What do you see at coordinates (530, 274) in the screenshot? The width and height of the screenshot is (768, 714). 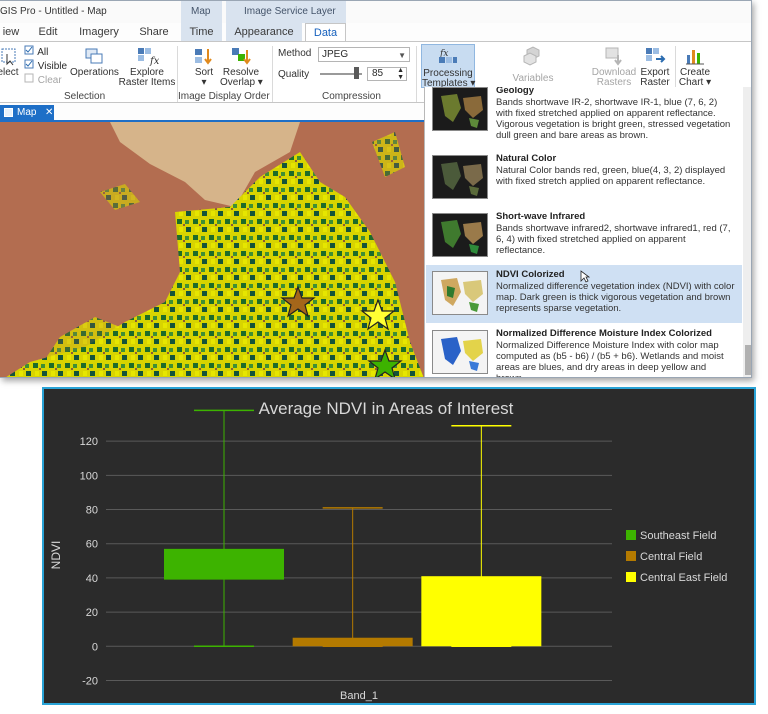 I see `template-title: NDVI Colorized` at bounding box center [530, 274].